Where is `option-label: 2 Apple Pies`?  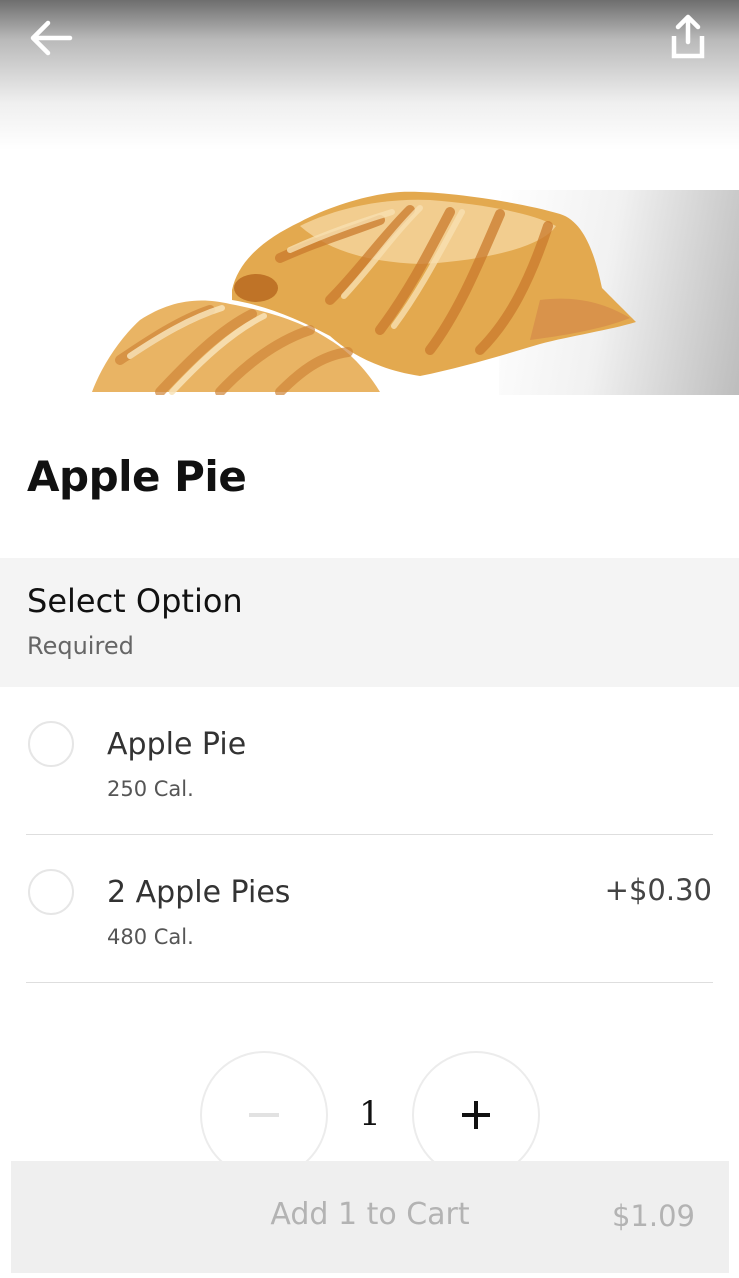 option-label: 2 Apple Pies is located at coordinates (199, 892).